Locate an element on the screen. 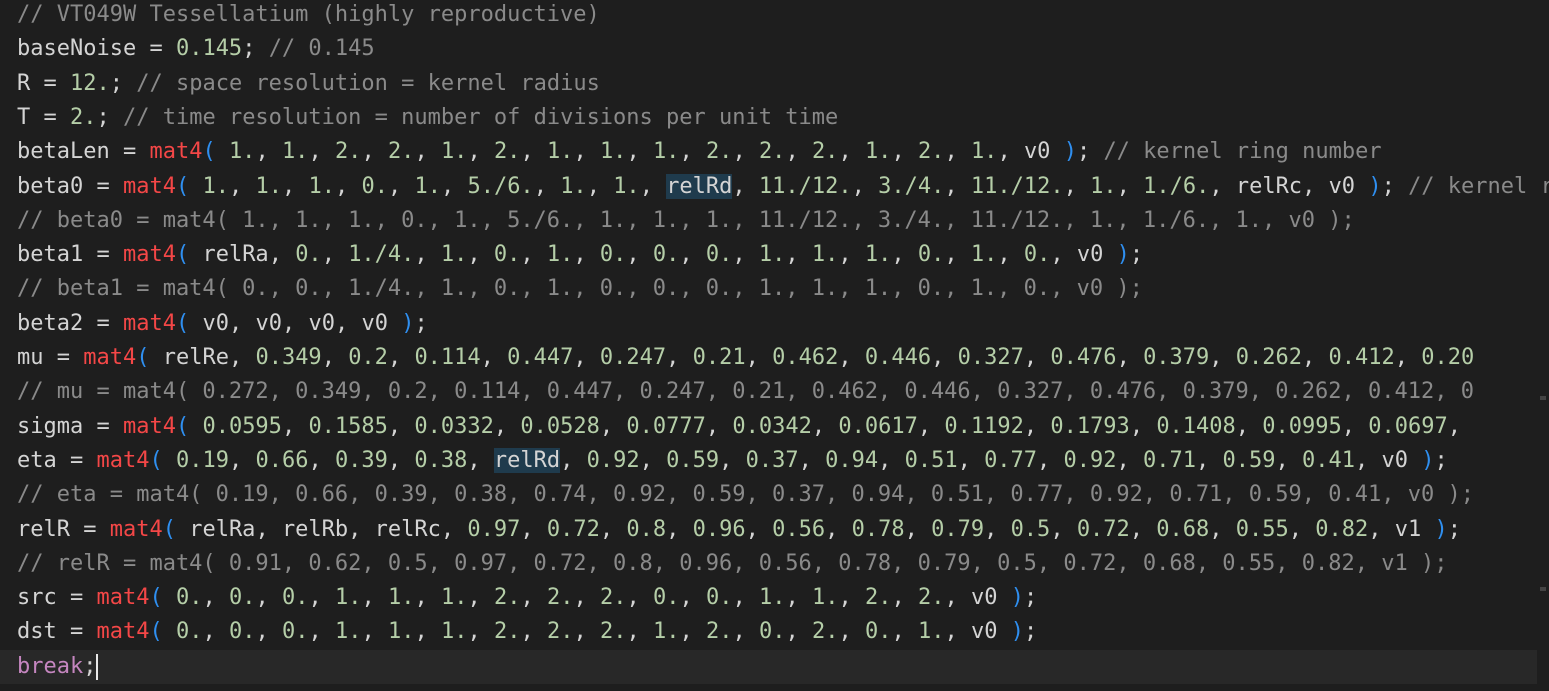  identifier: mu = is located at coordinates (50, 357).